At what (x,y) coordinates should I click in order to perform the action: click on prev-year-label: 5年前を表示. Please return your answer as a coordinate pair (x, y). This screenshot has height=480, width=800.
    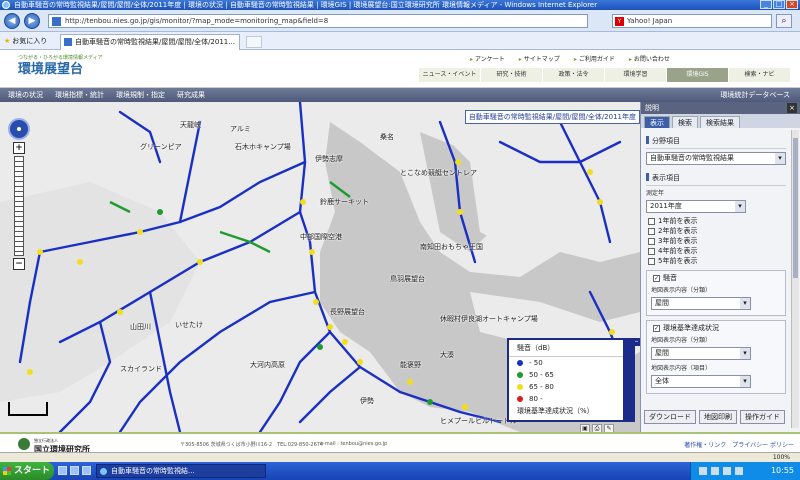
    Looking at the image, I should click on (678, 261).